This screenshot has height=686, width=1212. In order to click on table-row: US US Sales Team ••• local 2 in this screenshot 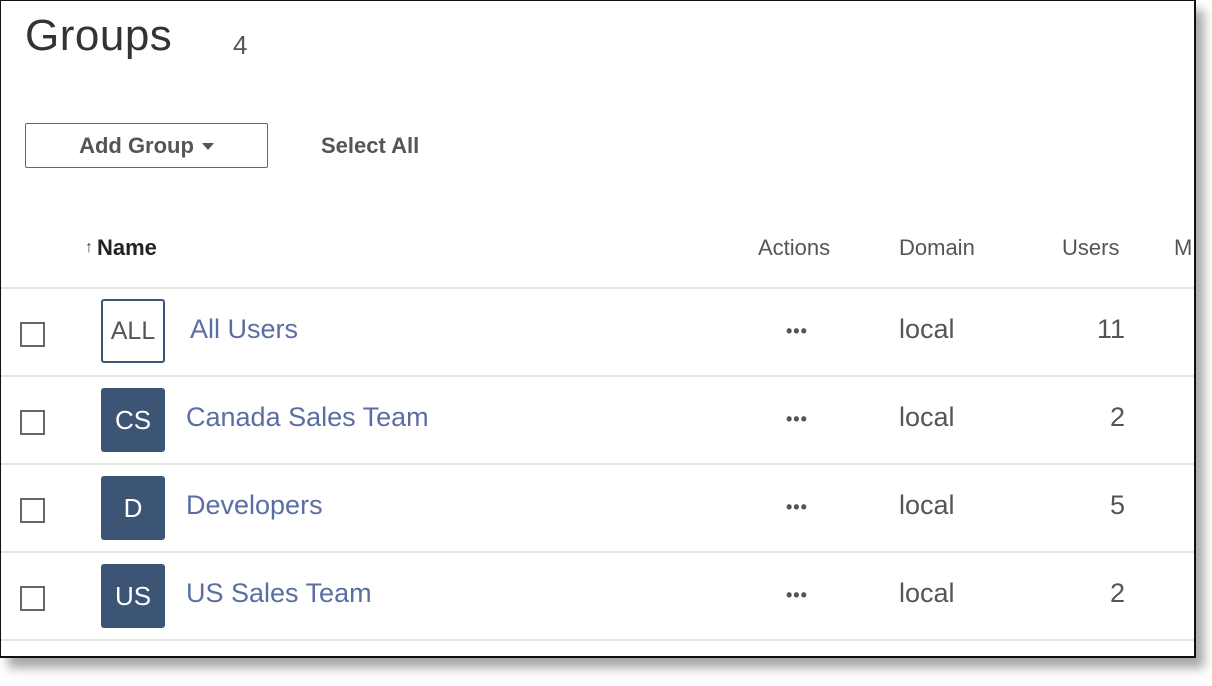, I will do `click(597, 596)`.